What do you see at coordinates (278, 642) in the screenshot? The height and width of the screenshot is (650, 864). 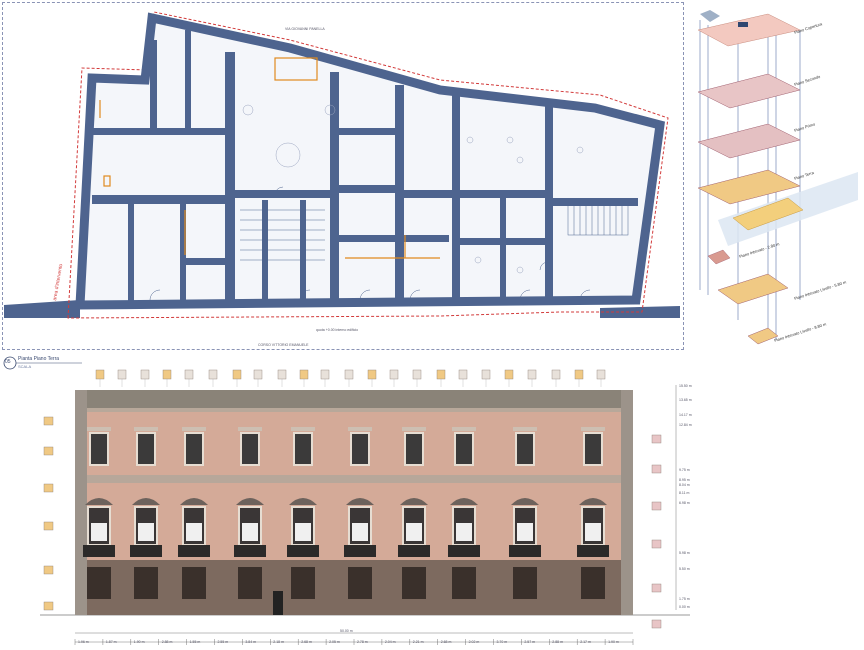 I see `dimension-label: 2.18 m` at bounding box center [278, 642].